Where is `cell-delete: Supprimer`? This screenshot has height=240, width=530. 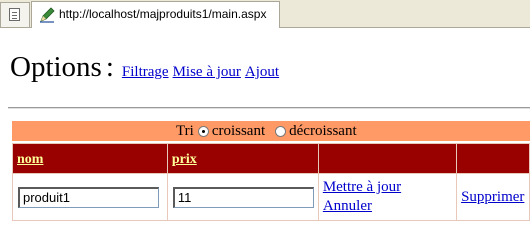
cell-delete: Supprimer is located at coordinates (493, 197).